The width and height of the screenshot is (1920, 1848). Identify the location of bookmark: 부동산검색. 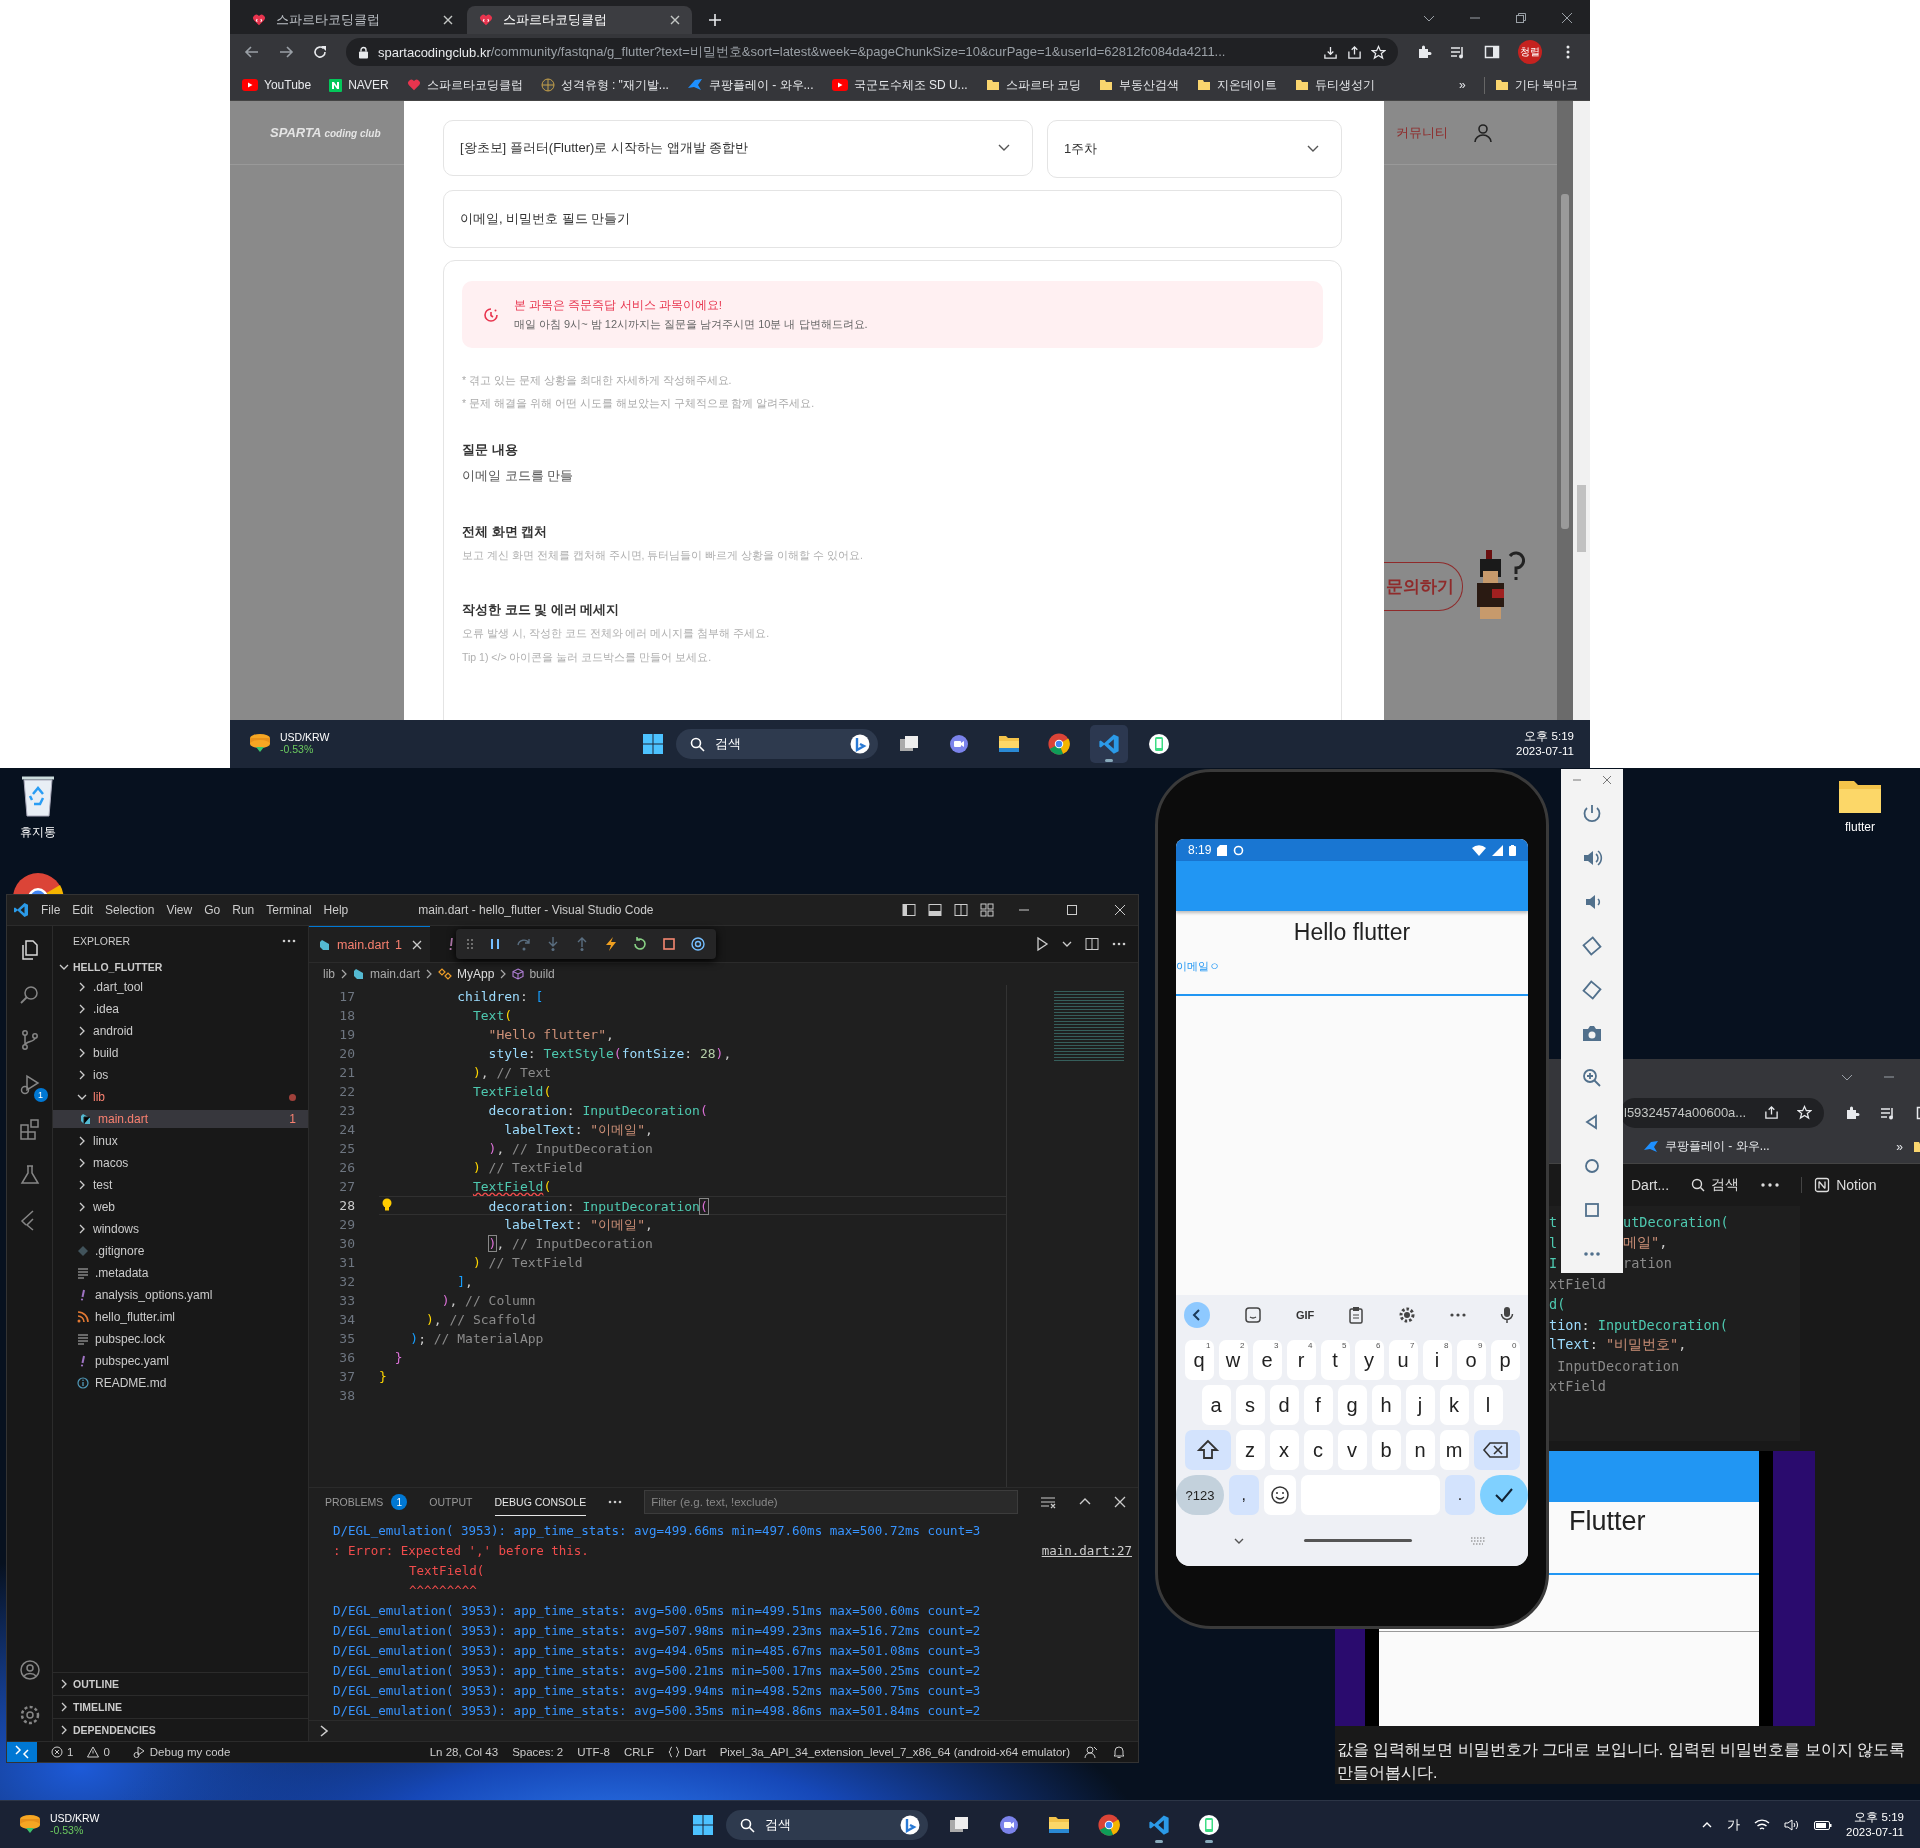
(1138, 85).